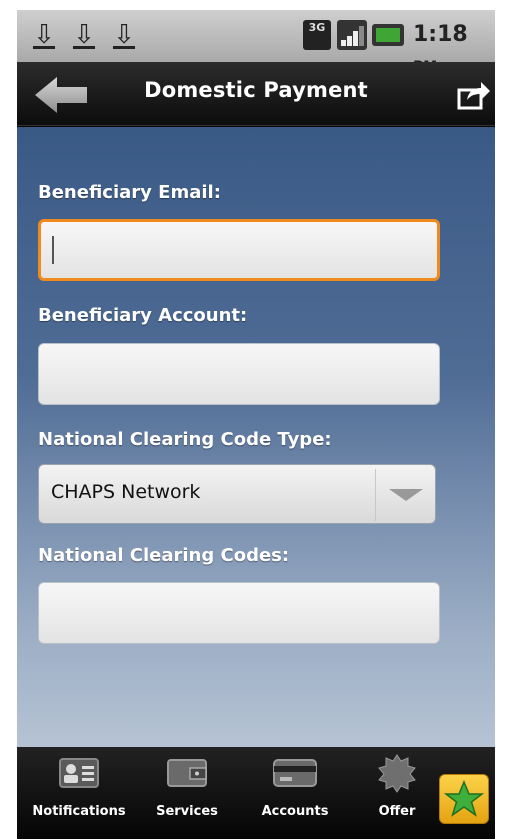 The height and width of the screenshot is (839, 512). Describe the element at coordinates (126, 492) in the screenshot. I see `clearing-code-type-value: CHAPS Network` at that location.